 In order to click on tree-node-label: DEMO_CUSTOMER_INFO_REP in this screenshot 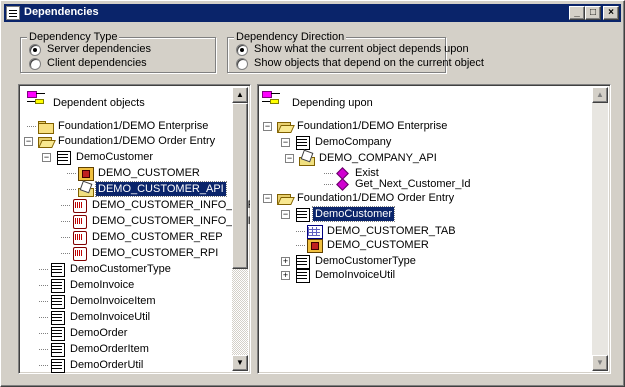, I will do `click(170, 205)`.